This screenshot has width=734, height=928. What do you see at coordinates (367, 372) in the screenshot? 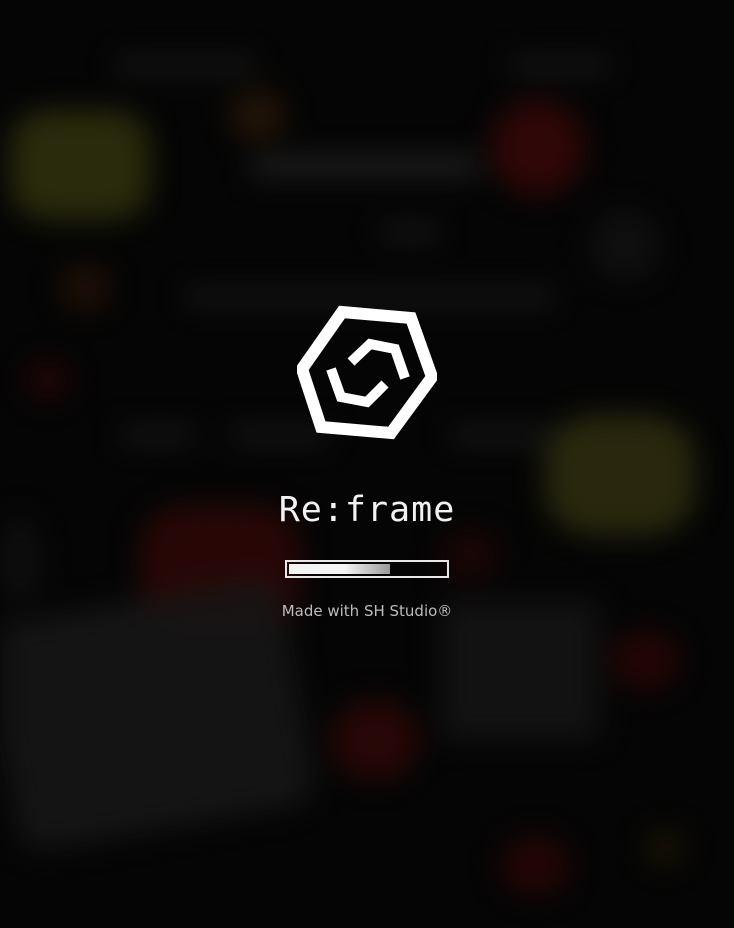
I see `hexagon-reframe-logo-icon` at bounding box center [367, 372].